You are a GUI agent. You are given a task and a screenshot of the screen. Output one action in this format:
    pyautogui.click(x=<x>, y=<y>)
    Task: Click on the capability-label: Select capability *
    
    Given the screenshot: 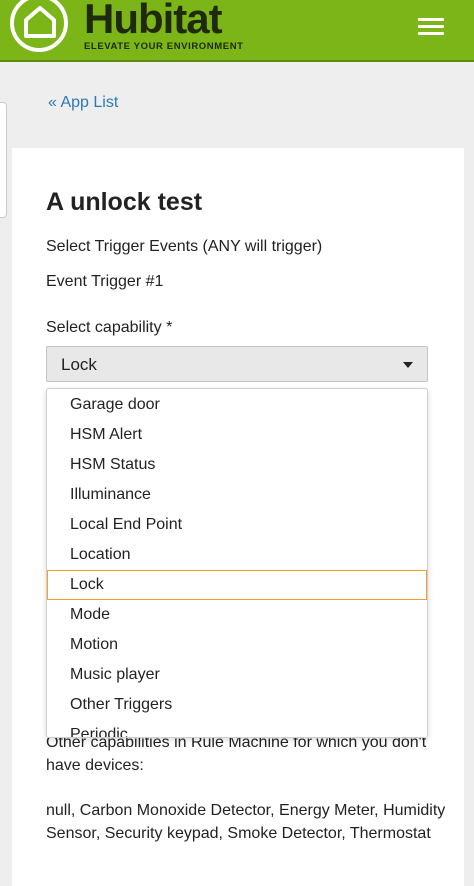 What is the action you would take?
    pyautogui.click(x=109, y=327)
    